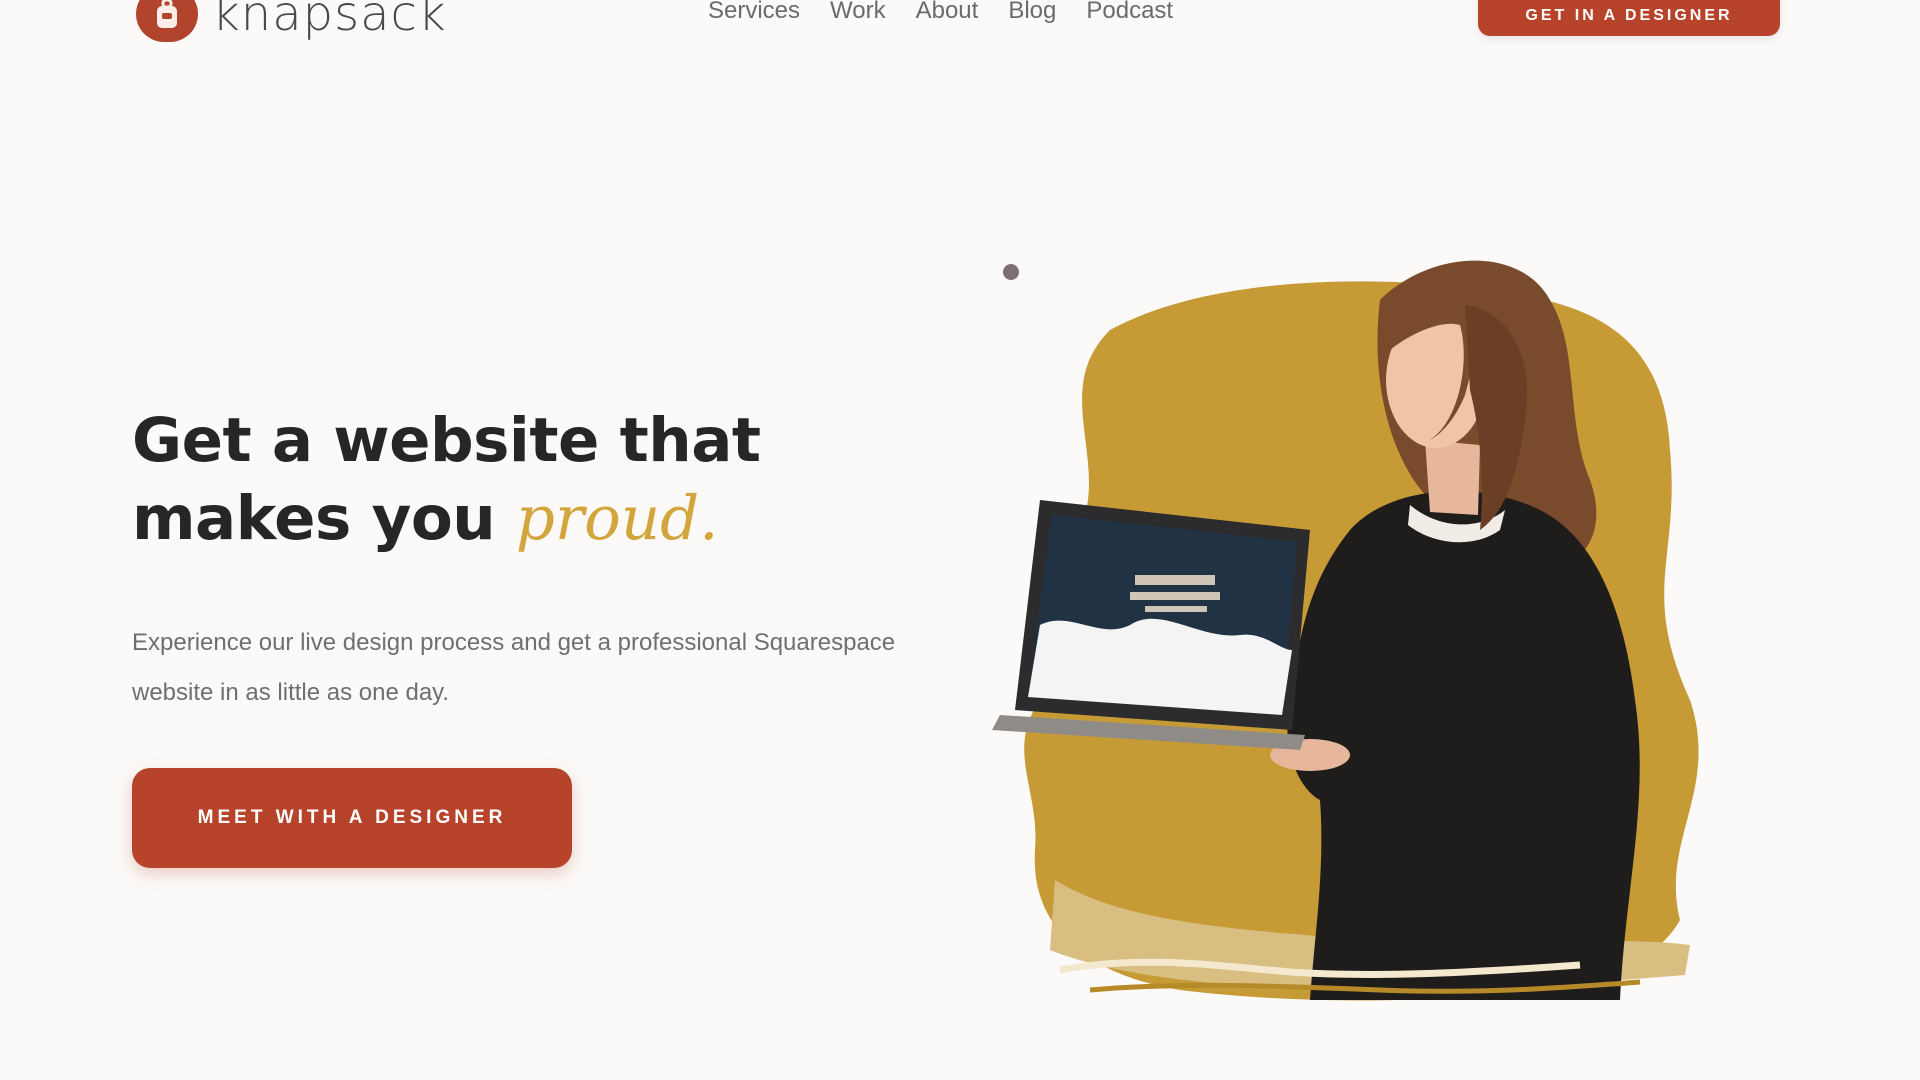 The width and height of the screenshot is (1920, 1080). Describe the element at coordinates (167, 21) in the screenshot. I see `backpack-icon` at that location.